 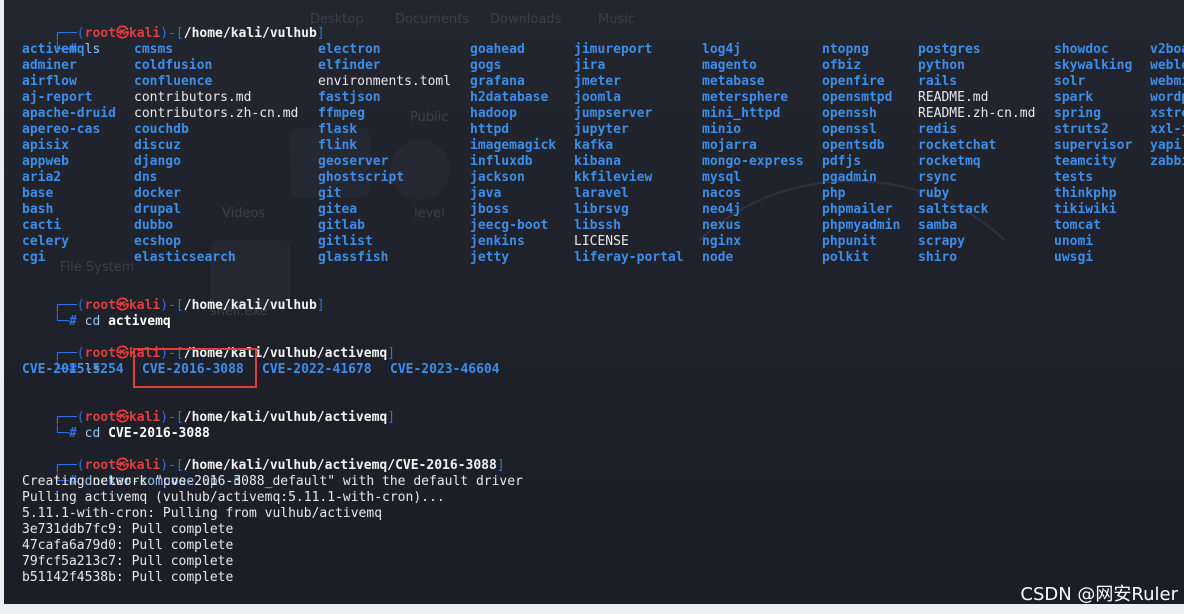 What do you see at coordinates (193, 97) in the screenshot?
I see `ls-file-entry: contributors.md` at bounding box center [193, 97].